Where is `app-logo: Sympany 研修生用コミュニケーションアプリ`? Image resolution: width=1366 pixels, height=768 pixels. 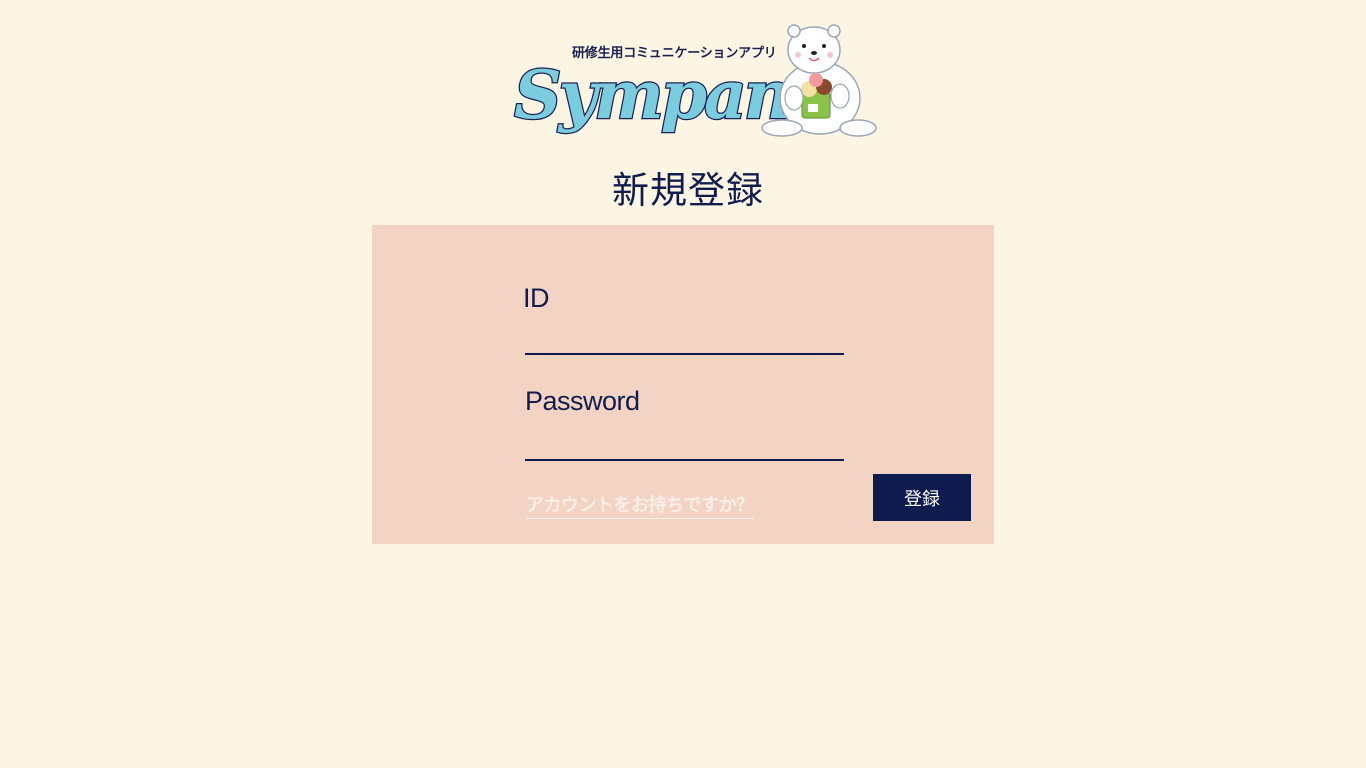
app-logo: Sympany 研修生用コミュニケーションアプリ is located at coordinates (693, 80).